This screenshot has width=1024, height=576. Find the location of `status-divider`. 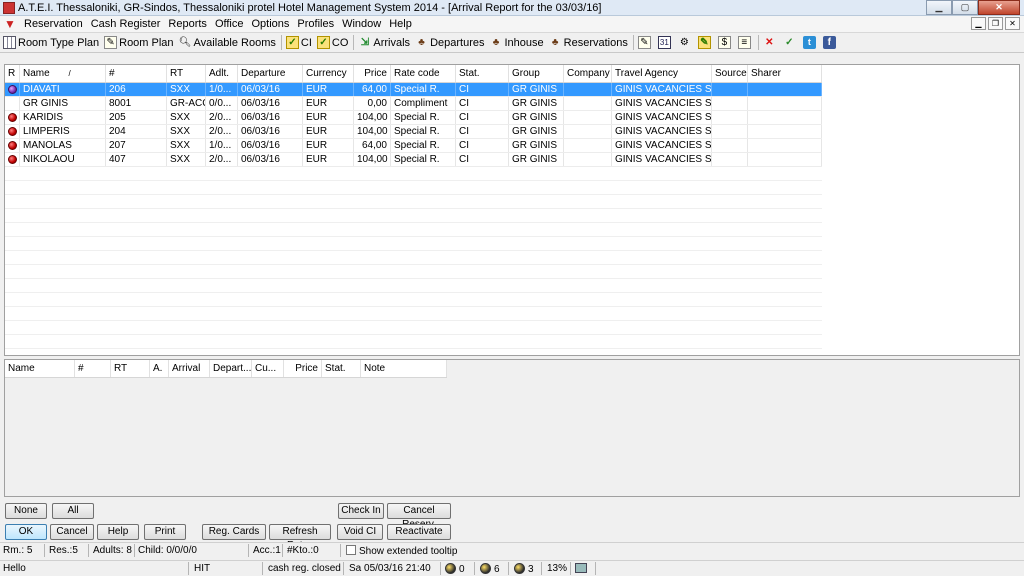

status-divider is located at coordinates (134, 550).